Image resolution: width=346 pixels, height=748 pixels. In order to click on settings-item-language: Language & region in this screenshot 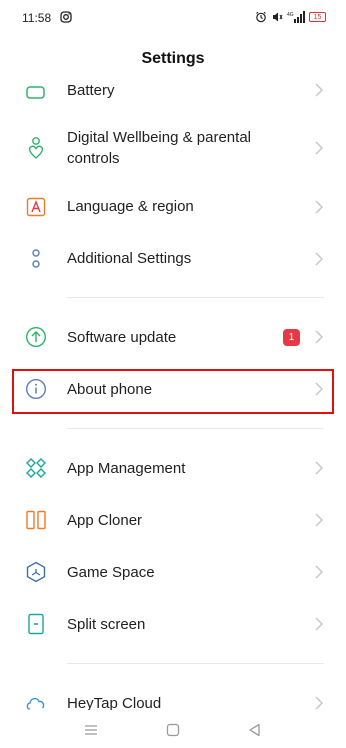, I will do `click(173, 207)`.